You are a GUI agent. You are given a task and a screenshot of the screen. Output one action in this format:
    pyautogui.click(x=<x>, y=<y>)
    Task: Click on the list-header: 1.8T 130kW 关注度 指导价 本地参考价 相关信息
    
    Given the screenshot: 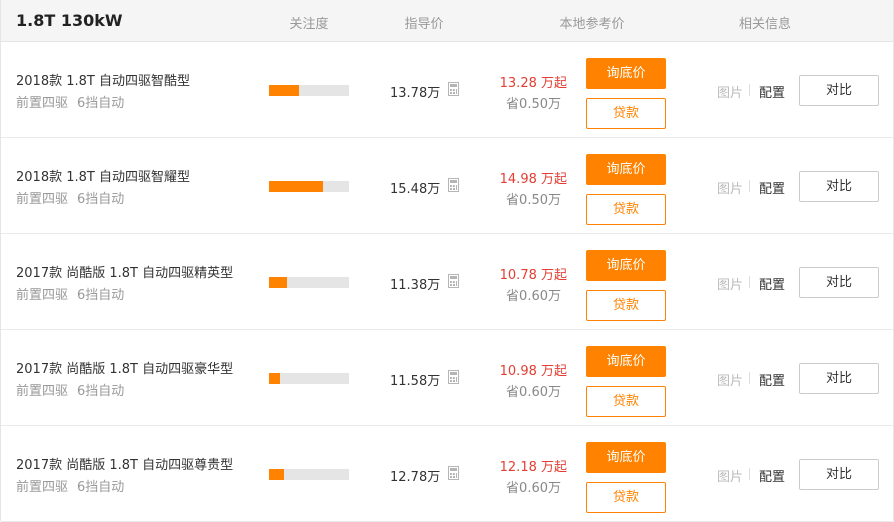 What is the action you would take?
    pyautogui.click(x=447, y=21)
    